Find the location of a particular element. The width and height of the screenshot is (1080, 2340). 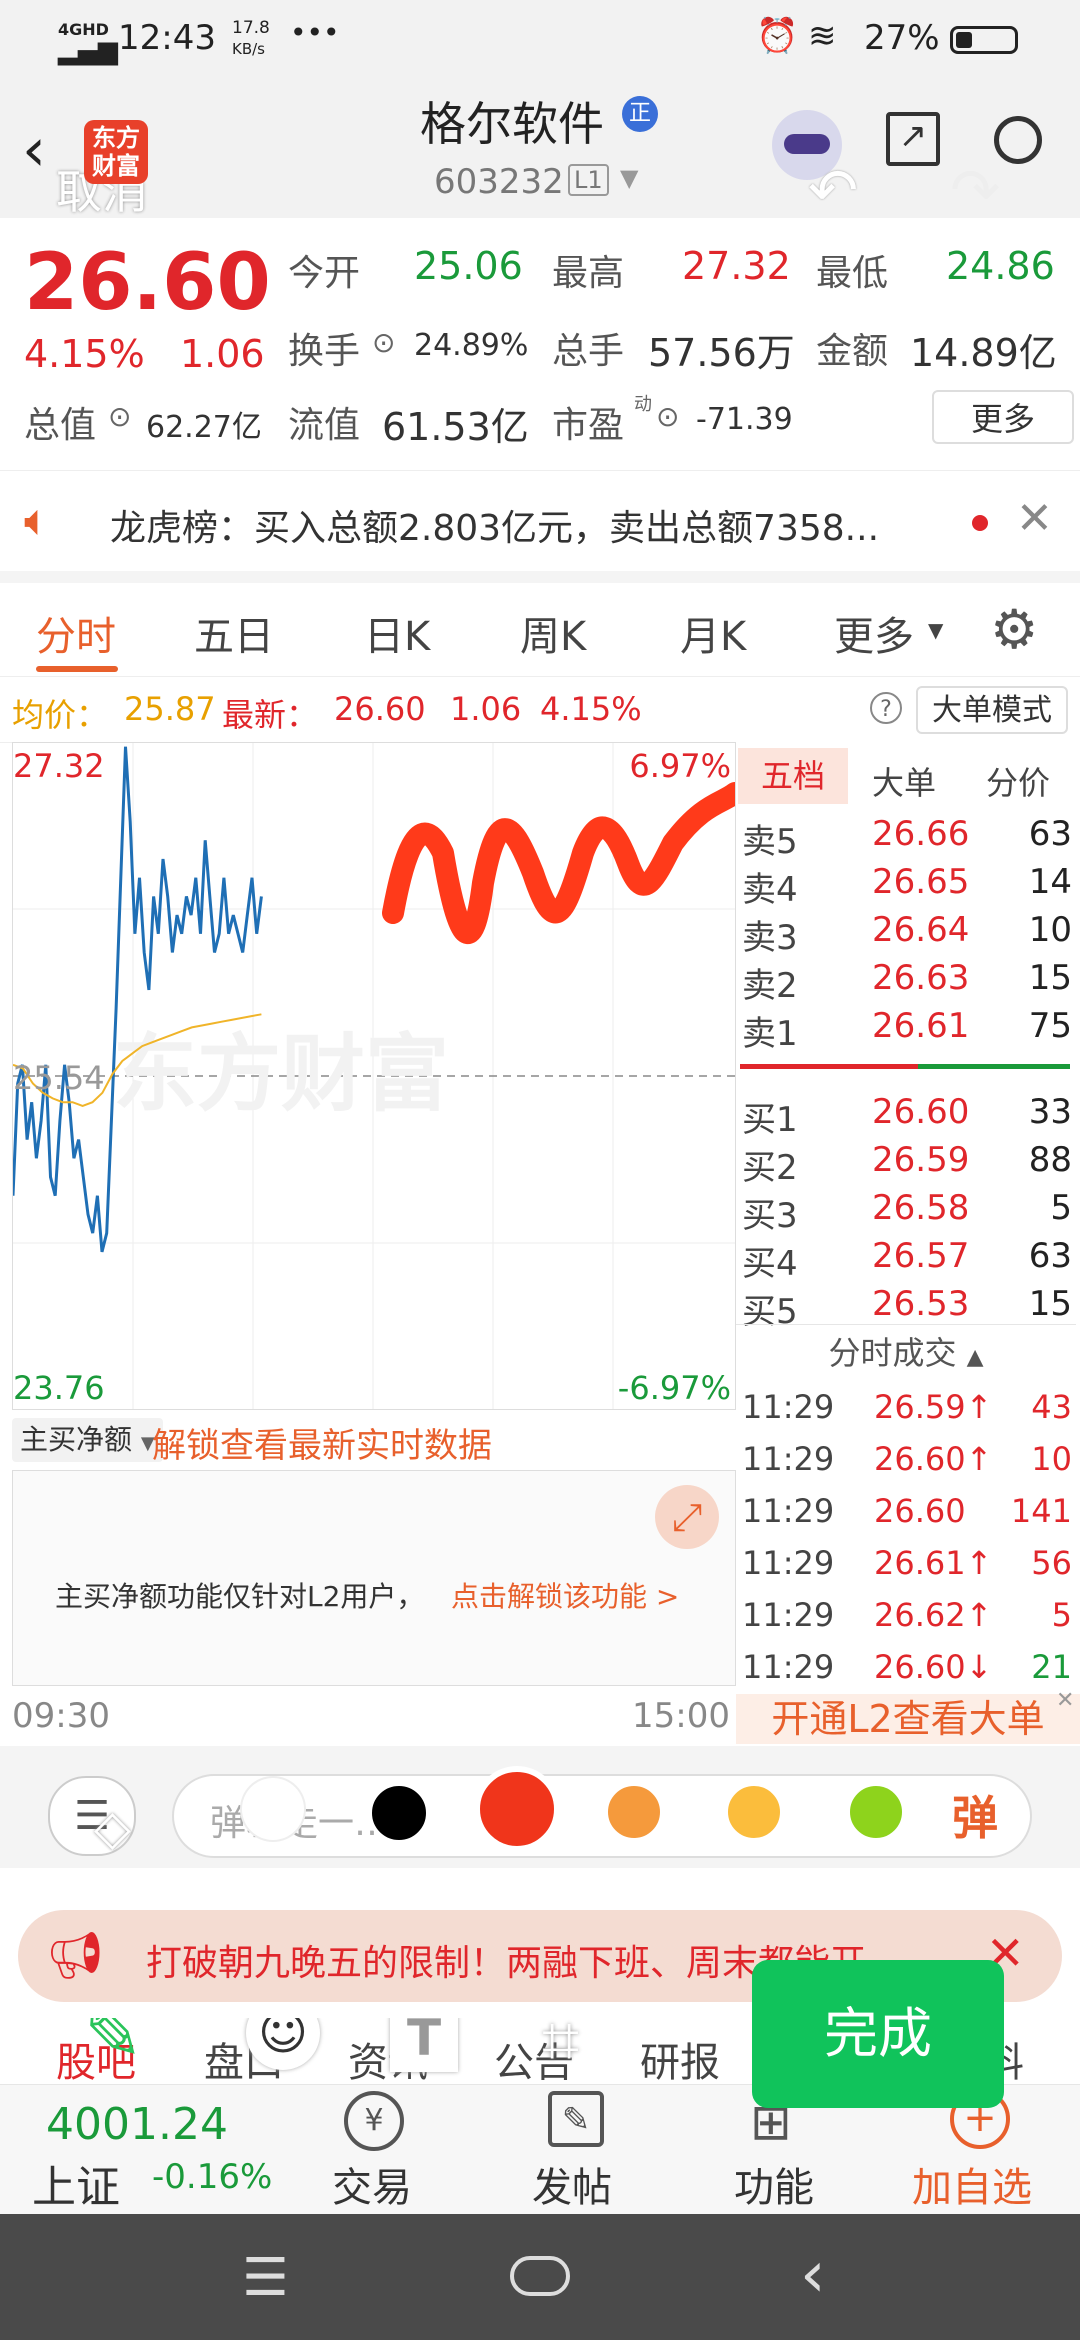

chart-tabs: 分时 五日 日K 周K 月K 更多 ▼ ⚙ is located at coordinates (540, 630).